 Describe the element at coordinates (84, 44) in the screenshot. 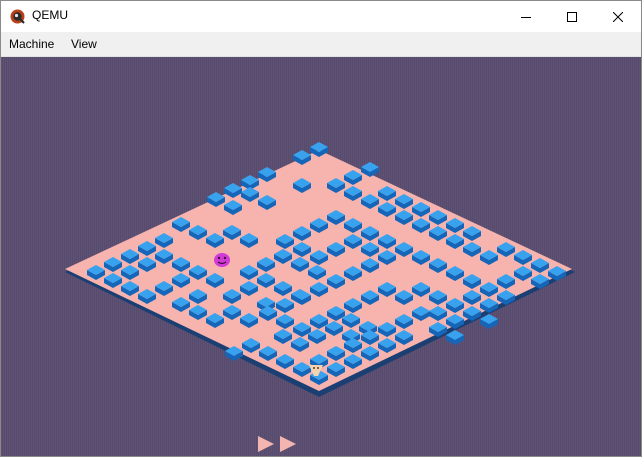

I see `menu-view: View` at that location.